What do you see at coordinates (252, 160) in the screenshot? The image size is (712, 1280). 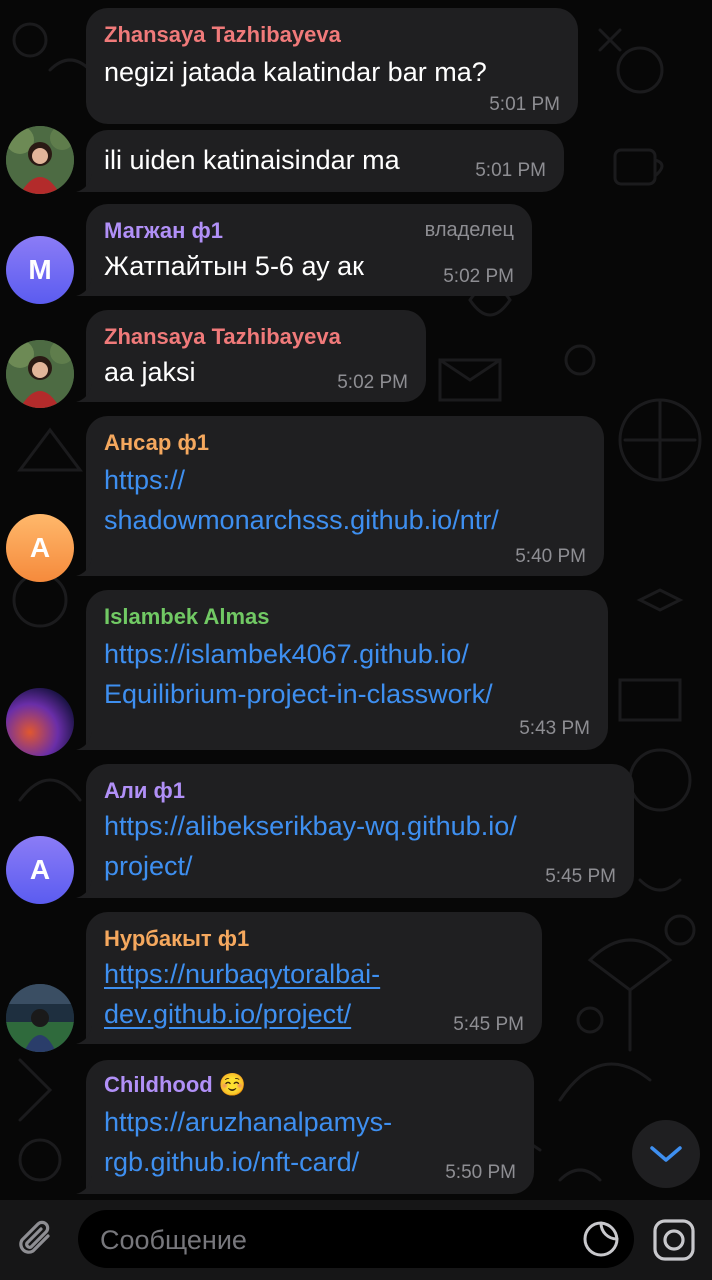 I see `message-text: ili uiden katinaisindar ma` at bounding box center [252, 160].